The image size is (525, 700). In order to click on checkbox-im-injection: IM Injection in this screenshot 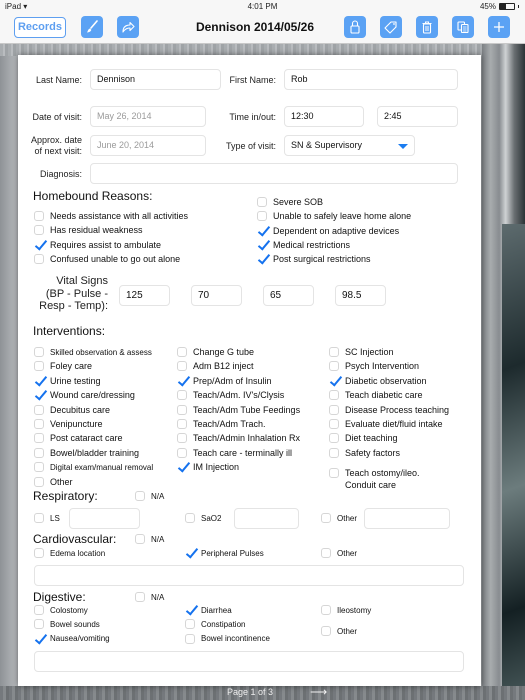, I will do `click(208, 467)`.